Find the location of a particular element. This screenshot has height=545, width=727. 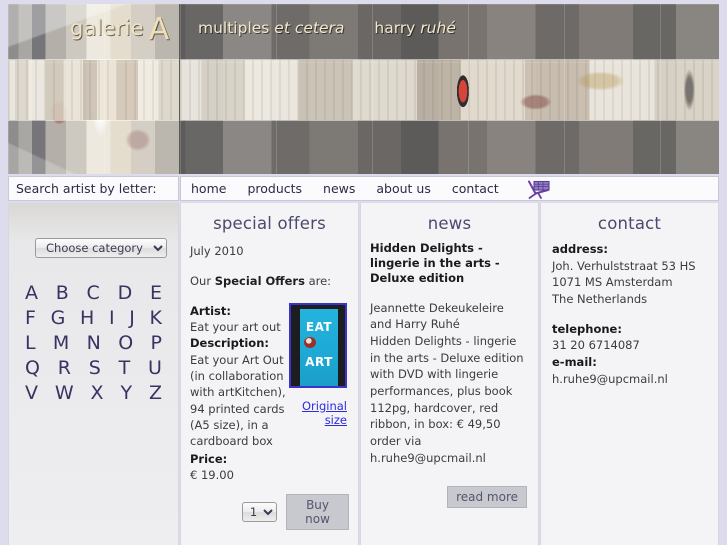

alphabet-letter-b: B is located at coordinates (62, 293).